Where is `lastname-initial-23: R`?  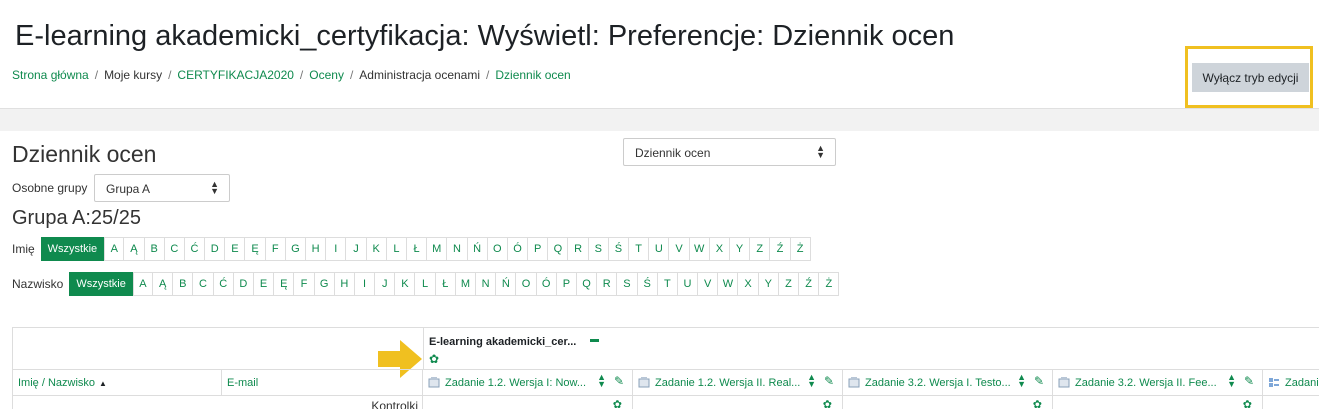
lastname-initial-23: R is located at coordinates (607, 284).